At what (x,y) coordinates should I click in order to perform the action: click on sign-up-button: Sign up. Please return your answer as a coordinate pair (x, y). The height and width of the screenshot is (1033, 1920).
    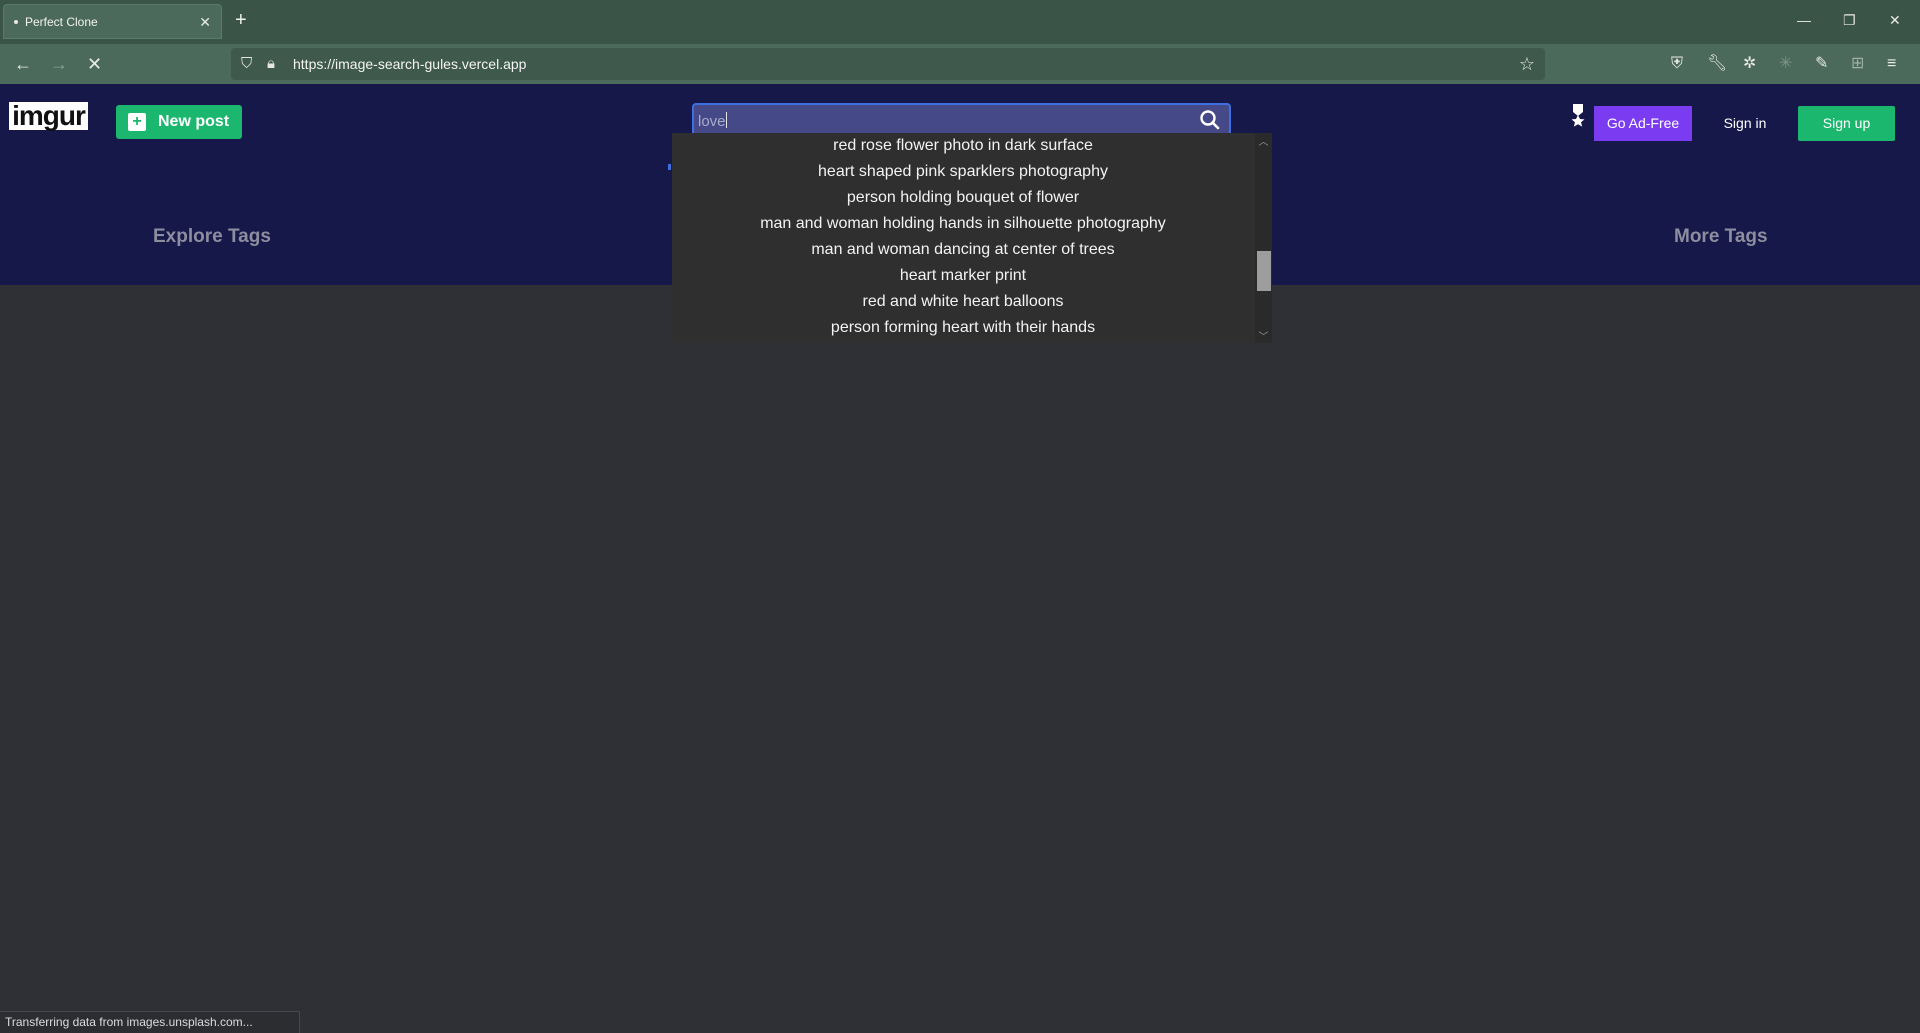
    Looking at the image, I should click on (1846, 123).